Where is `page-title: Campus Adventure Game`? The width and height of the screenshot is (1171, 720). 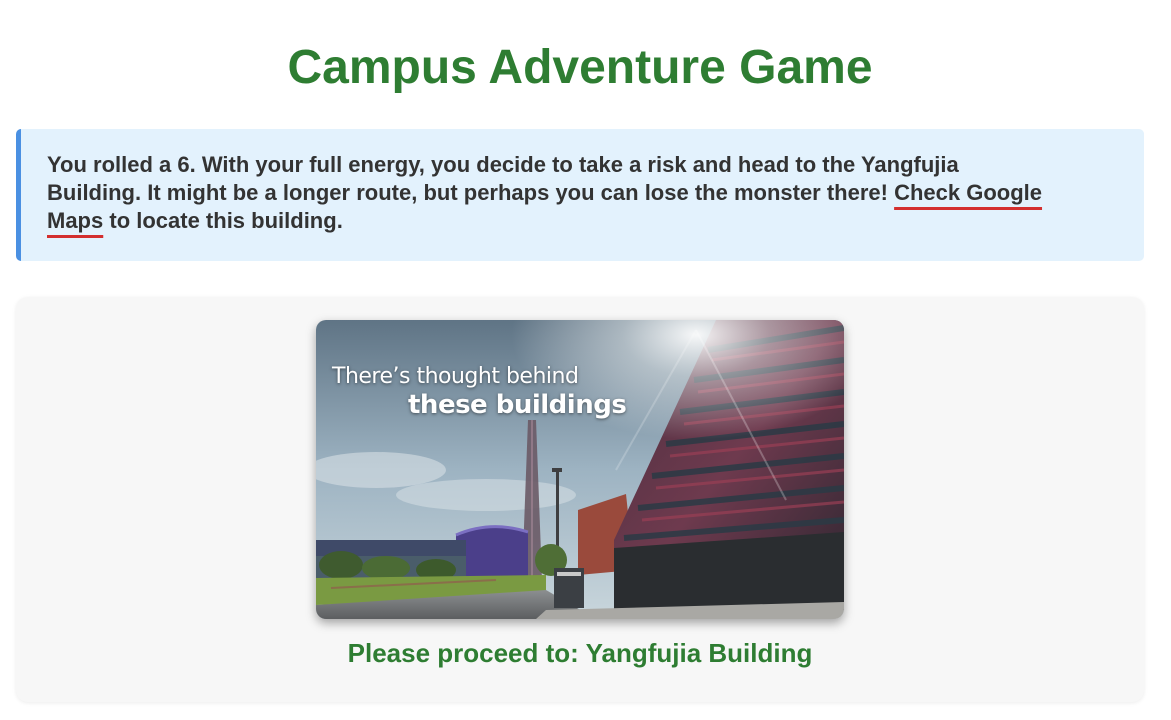 page-title: Campus Adventure Game is located at coordinates (580, 67).